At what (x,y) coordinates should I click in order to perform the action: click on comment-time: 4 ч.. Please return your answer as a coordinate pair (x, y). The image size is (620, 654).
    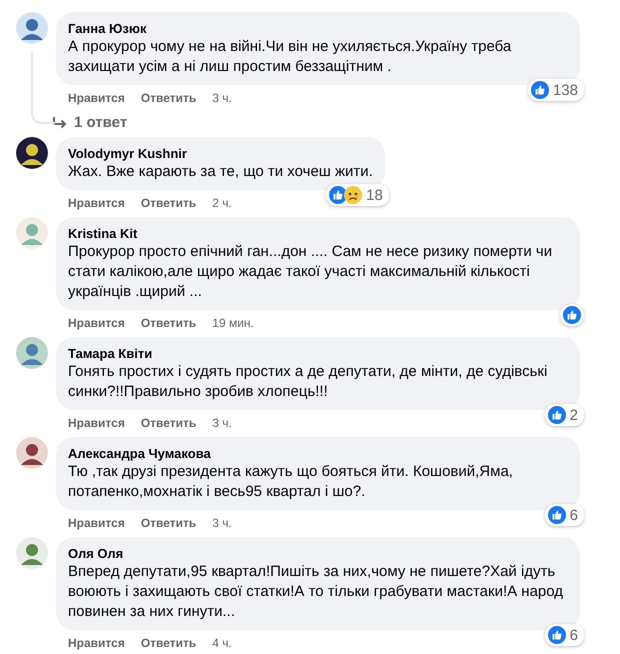
    Looking at the image, I should click on (222, 643).